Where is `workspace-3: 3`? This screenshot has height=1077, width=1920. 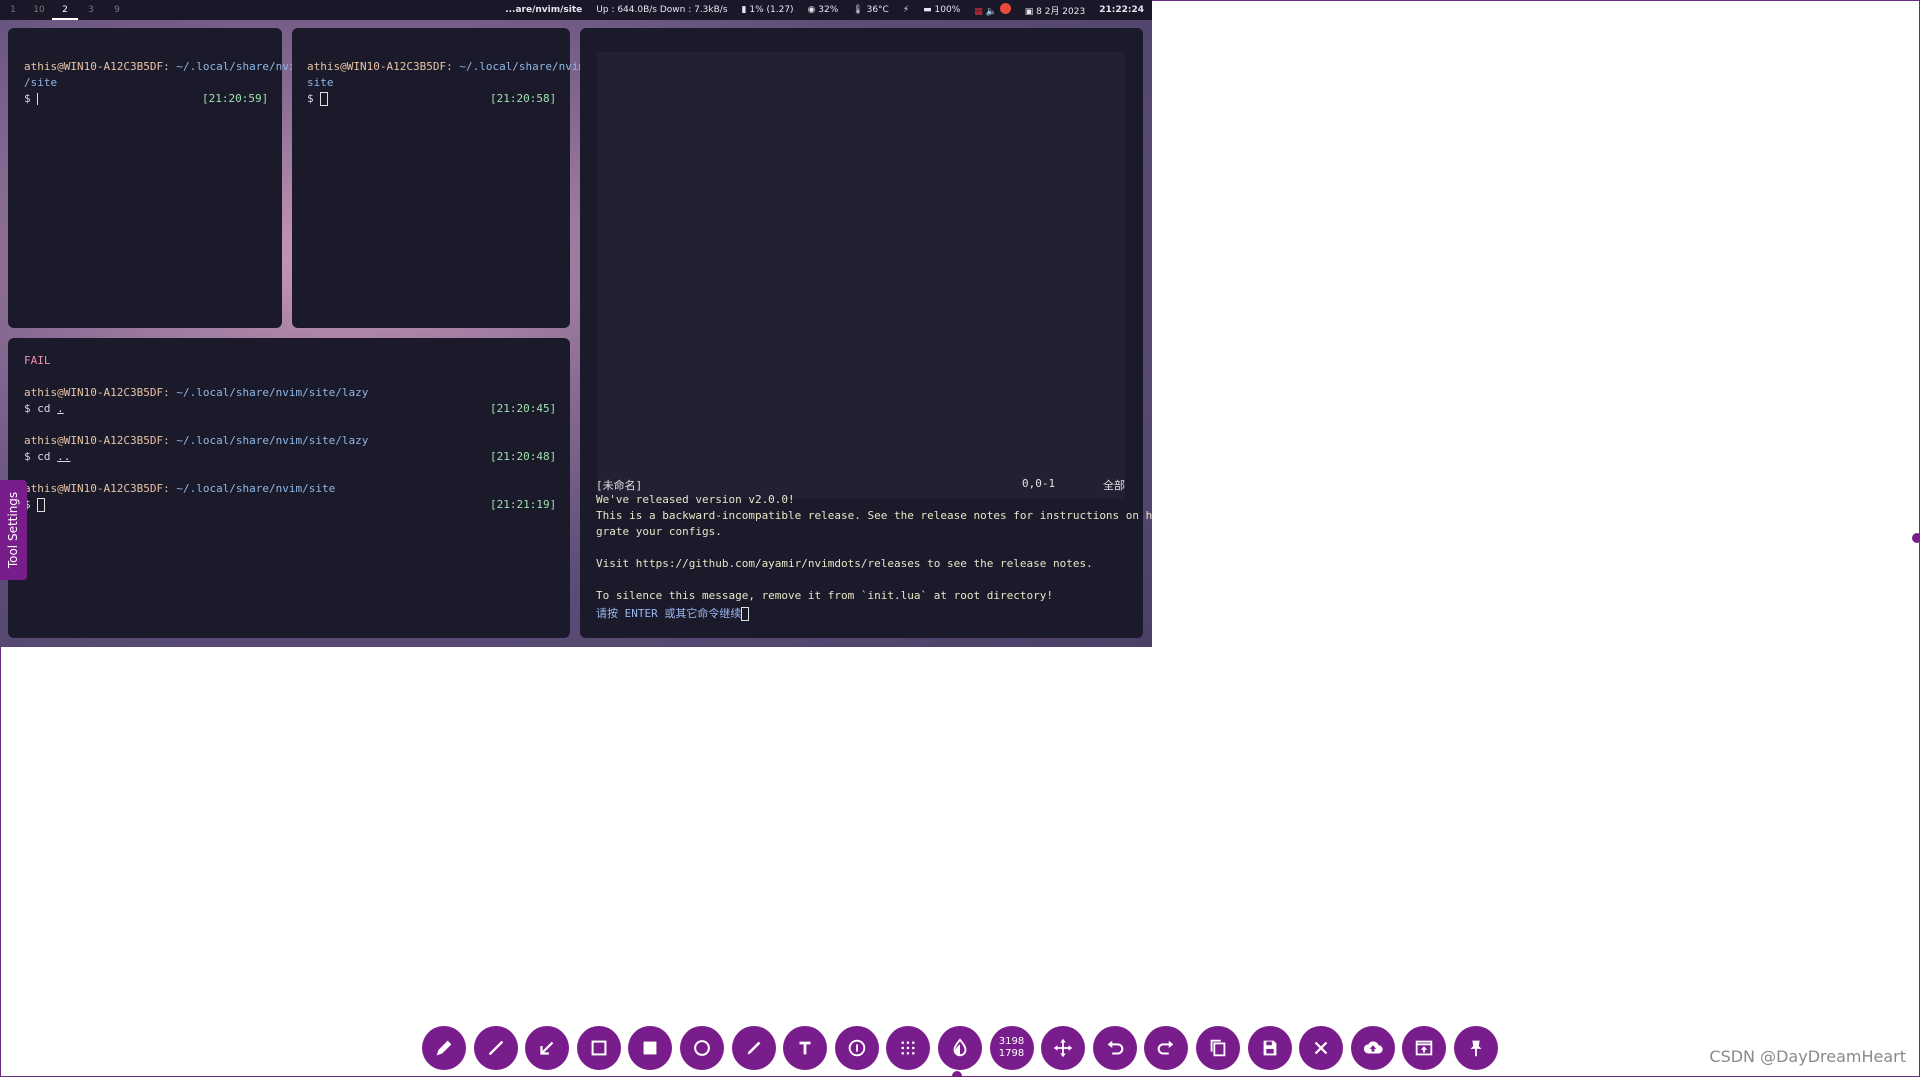
workspace-3: 3 is located at coordinates (91, 10).